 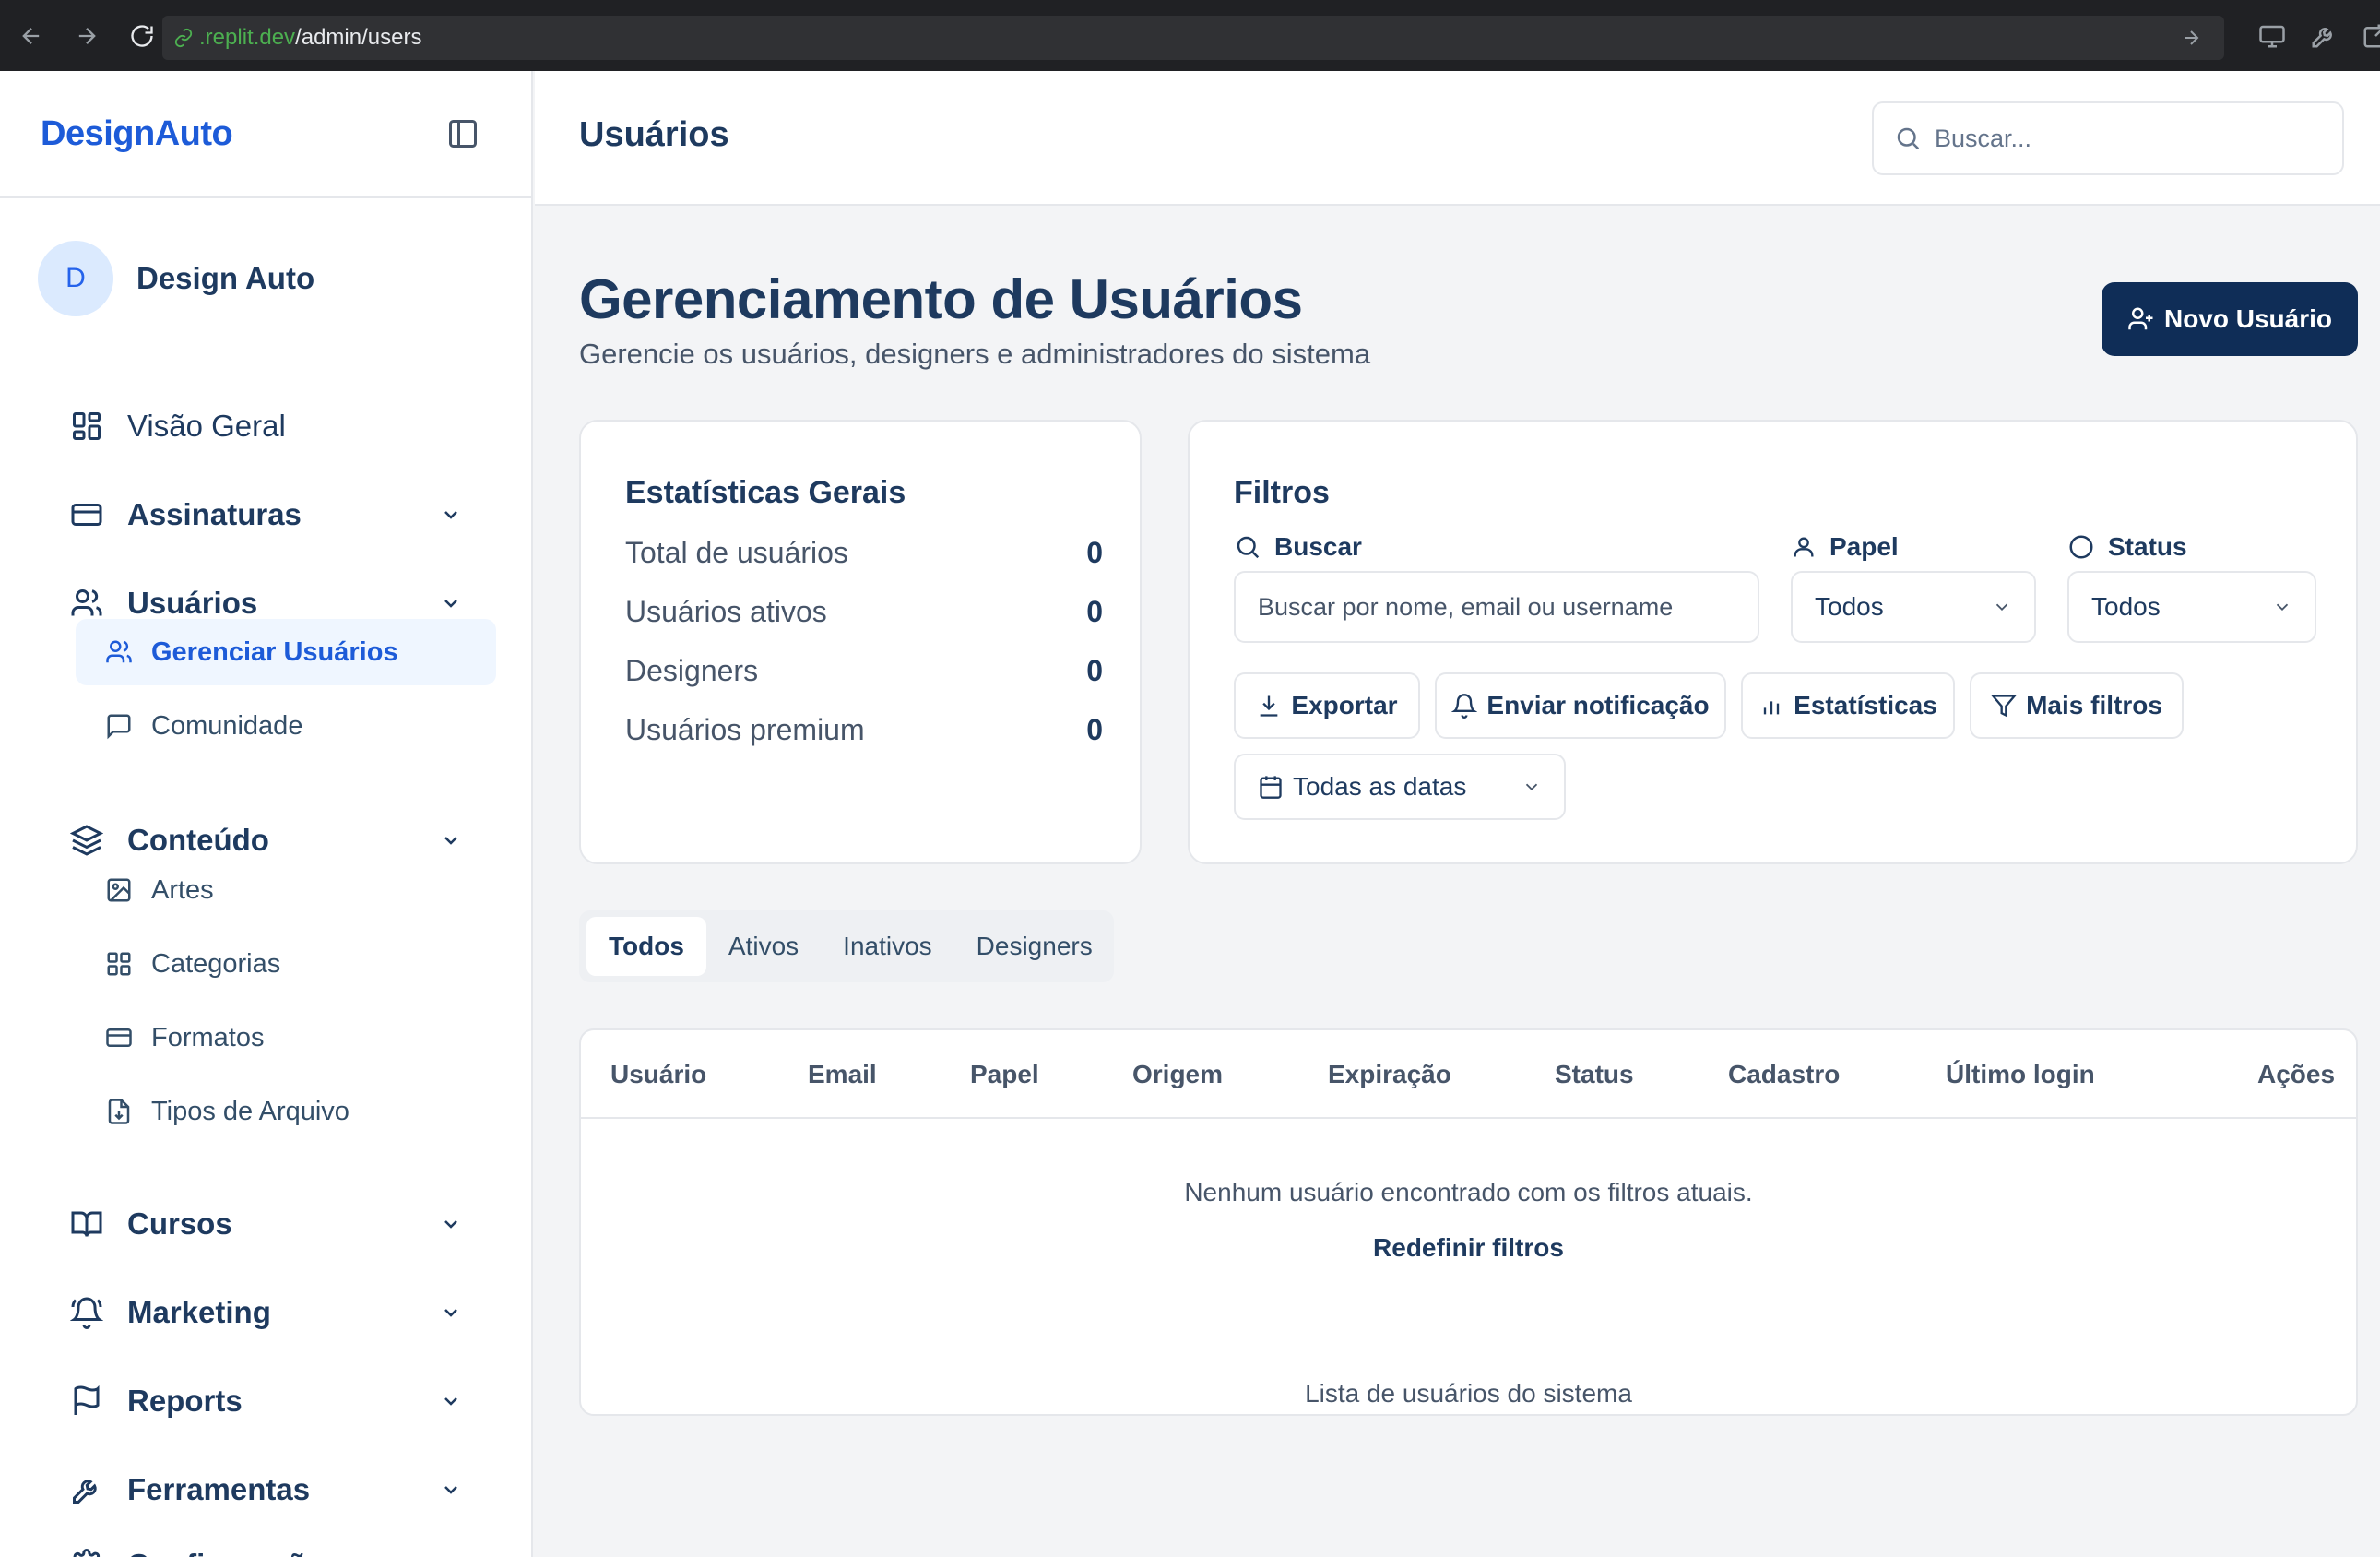 What do you see at coordinates (2248, 318) in the screenshot?
I see `new-user-label: Novo Usuário` at bounding box center [2248, 318].